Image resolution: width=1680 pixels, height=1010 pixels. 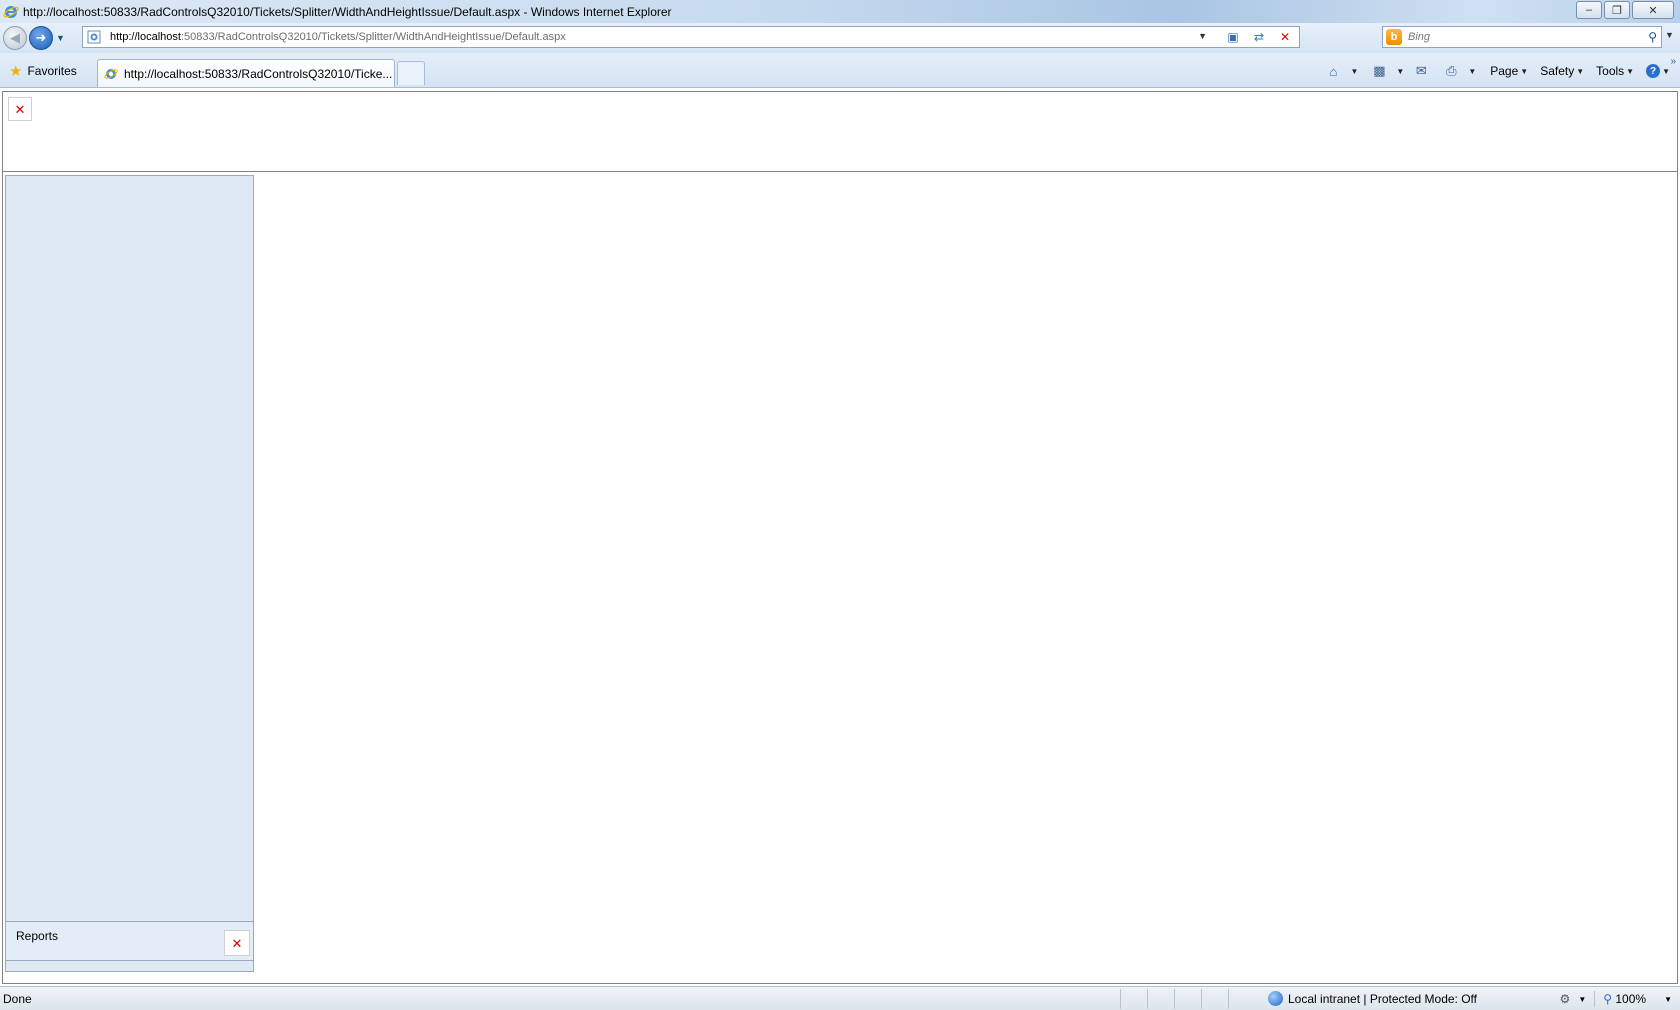 I want to click on back-arrow-icon: ◀, so click(x=15, y=37).